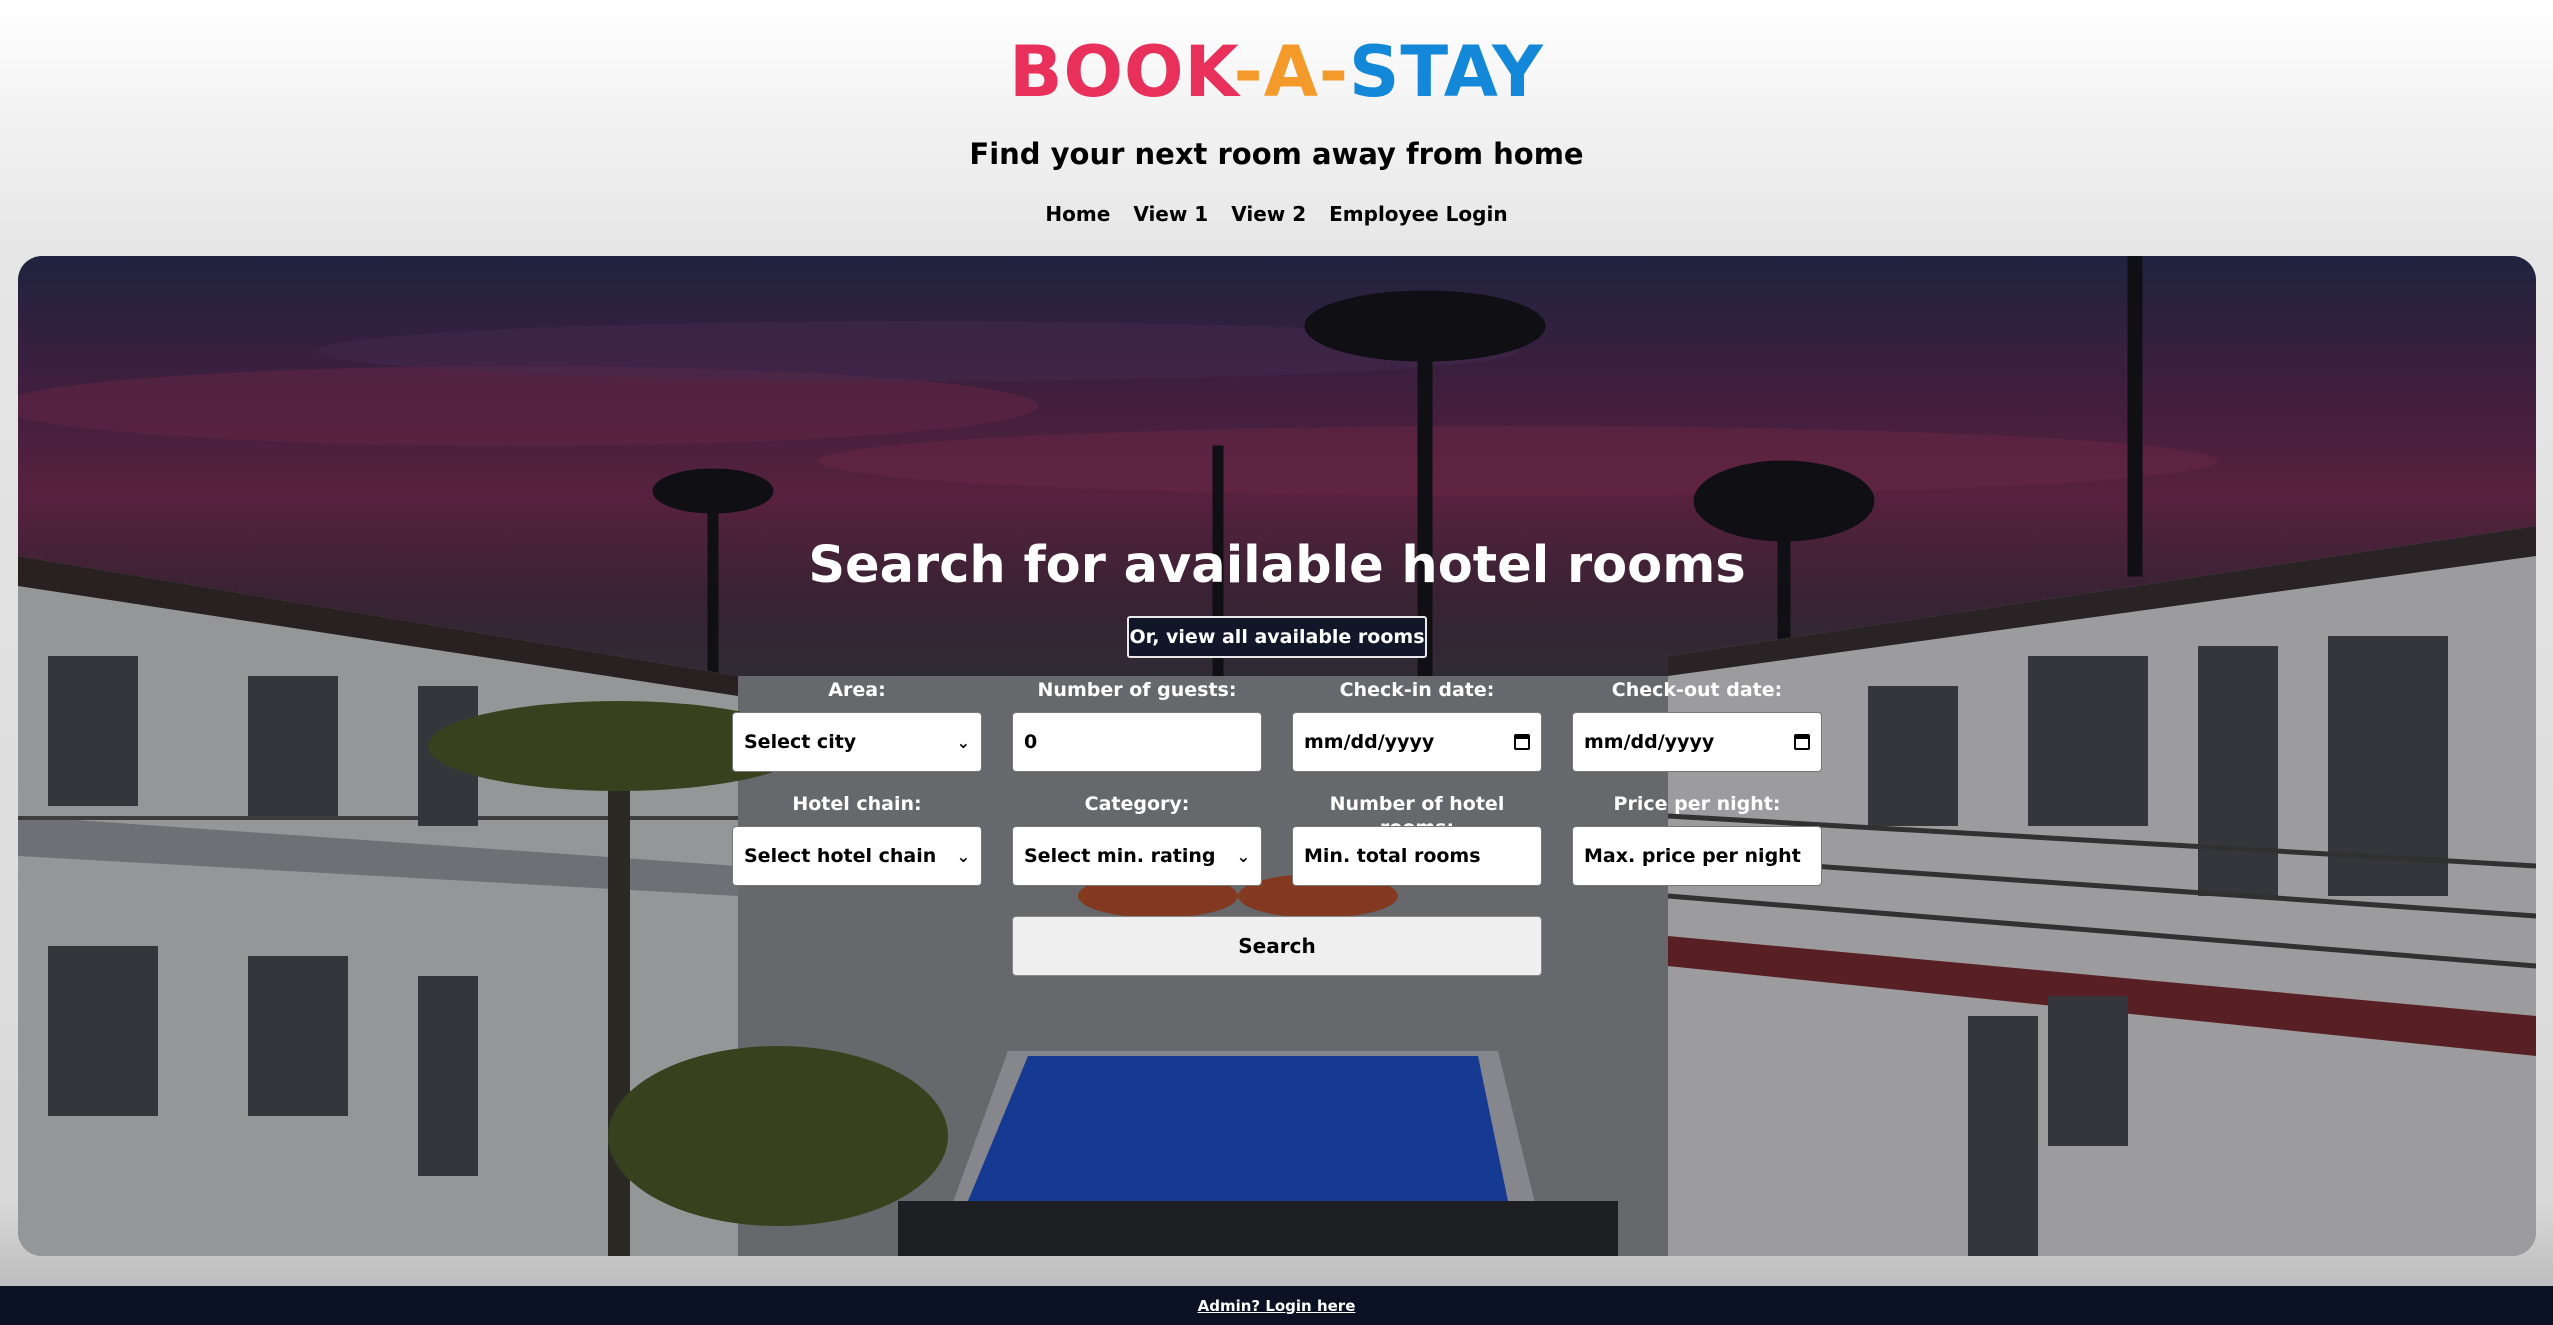 Image resolution: width=2553 pixels, height=1325 pixels. I want to click on nav-view-1: View 1, so click(1170, 214).